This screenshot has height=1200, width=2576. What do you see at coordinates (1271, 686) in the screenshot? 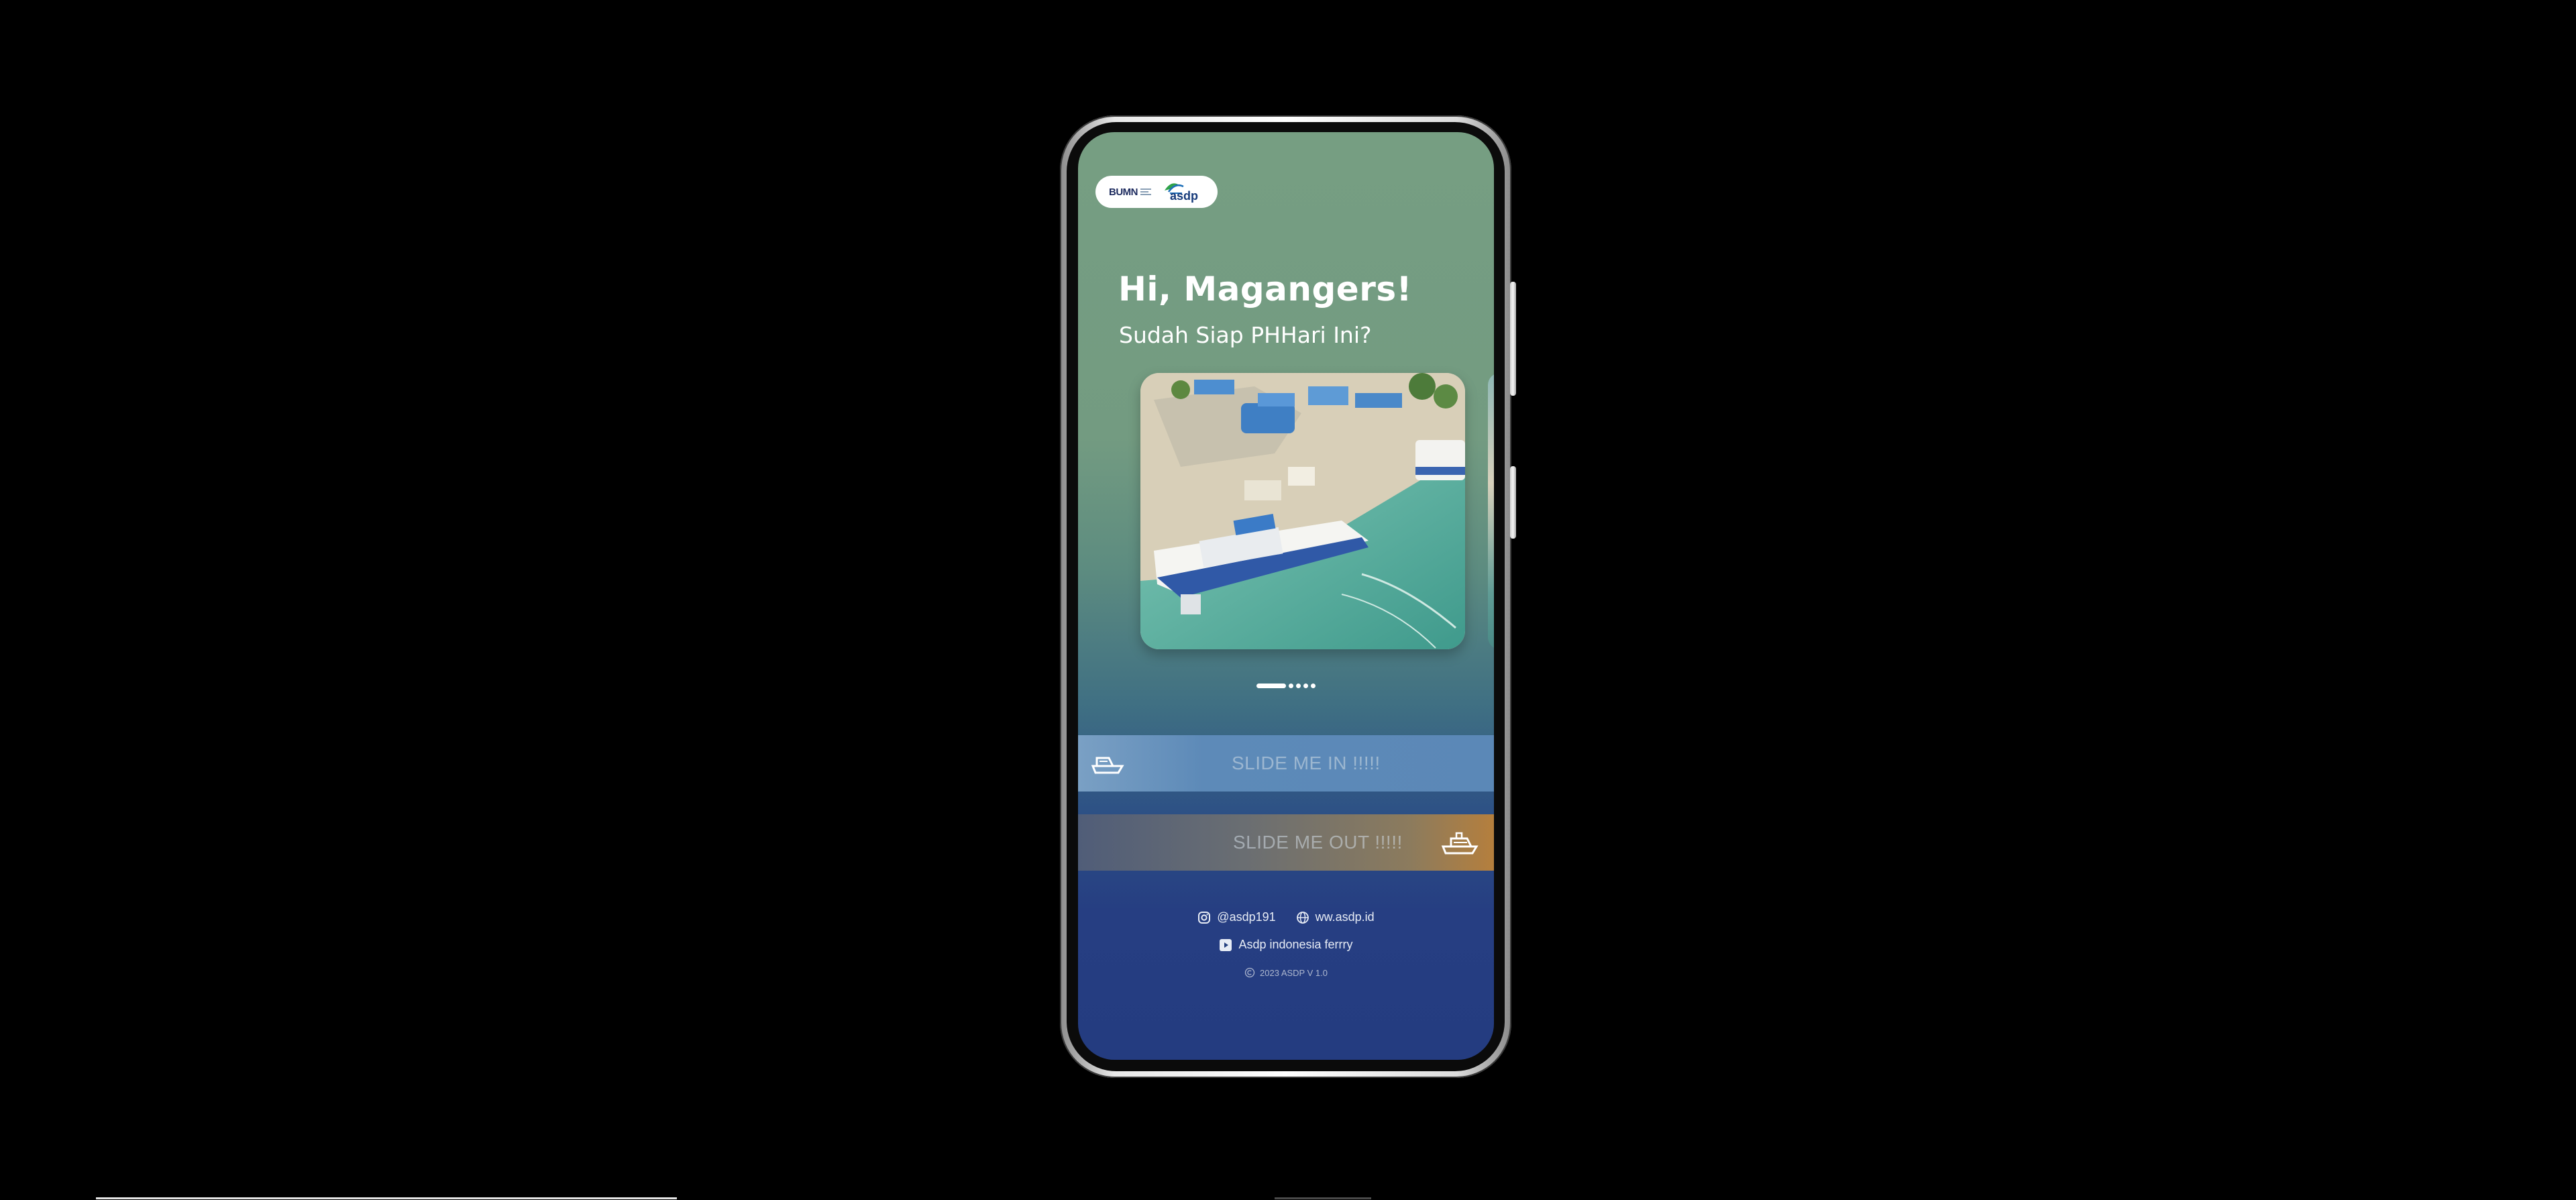
I see `carousel-dot-active` at bounding box center [1271, 686].